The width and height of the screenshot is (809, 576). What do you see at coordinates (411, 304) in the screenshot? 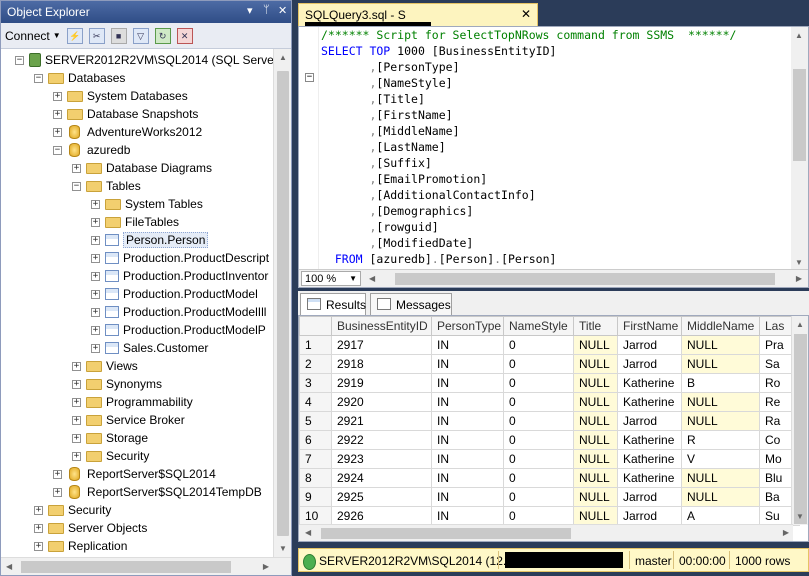
I see `tab-messages: Messages` at bounding box center [411, 304].